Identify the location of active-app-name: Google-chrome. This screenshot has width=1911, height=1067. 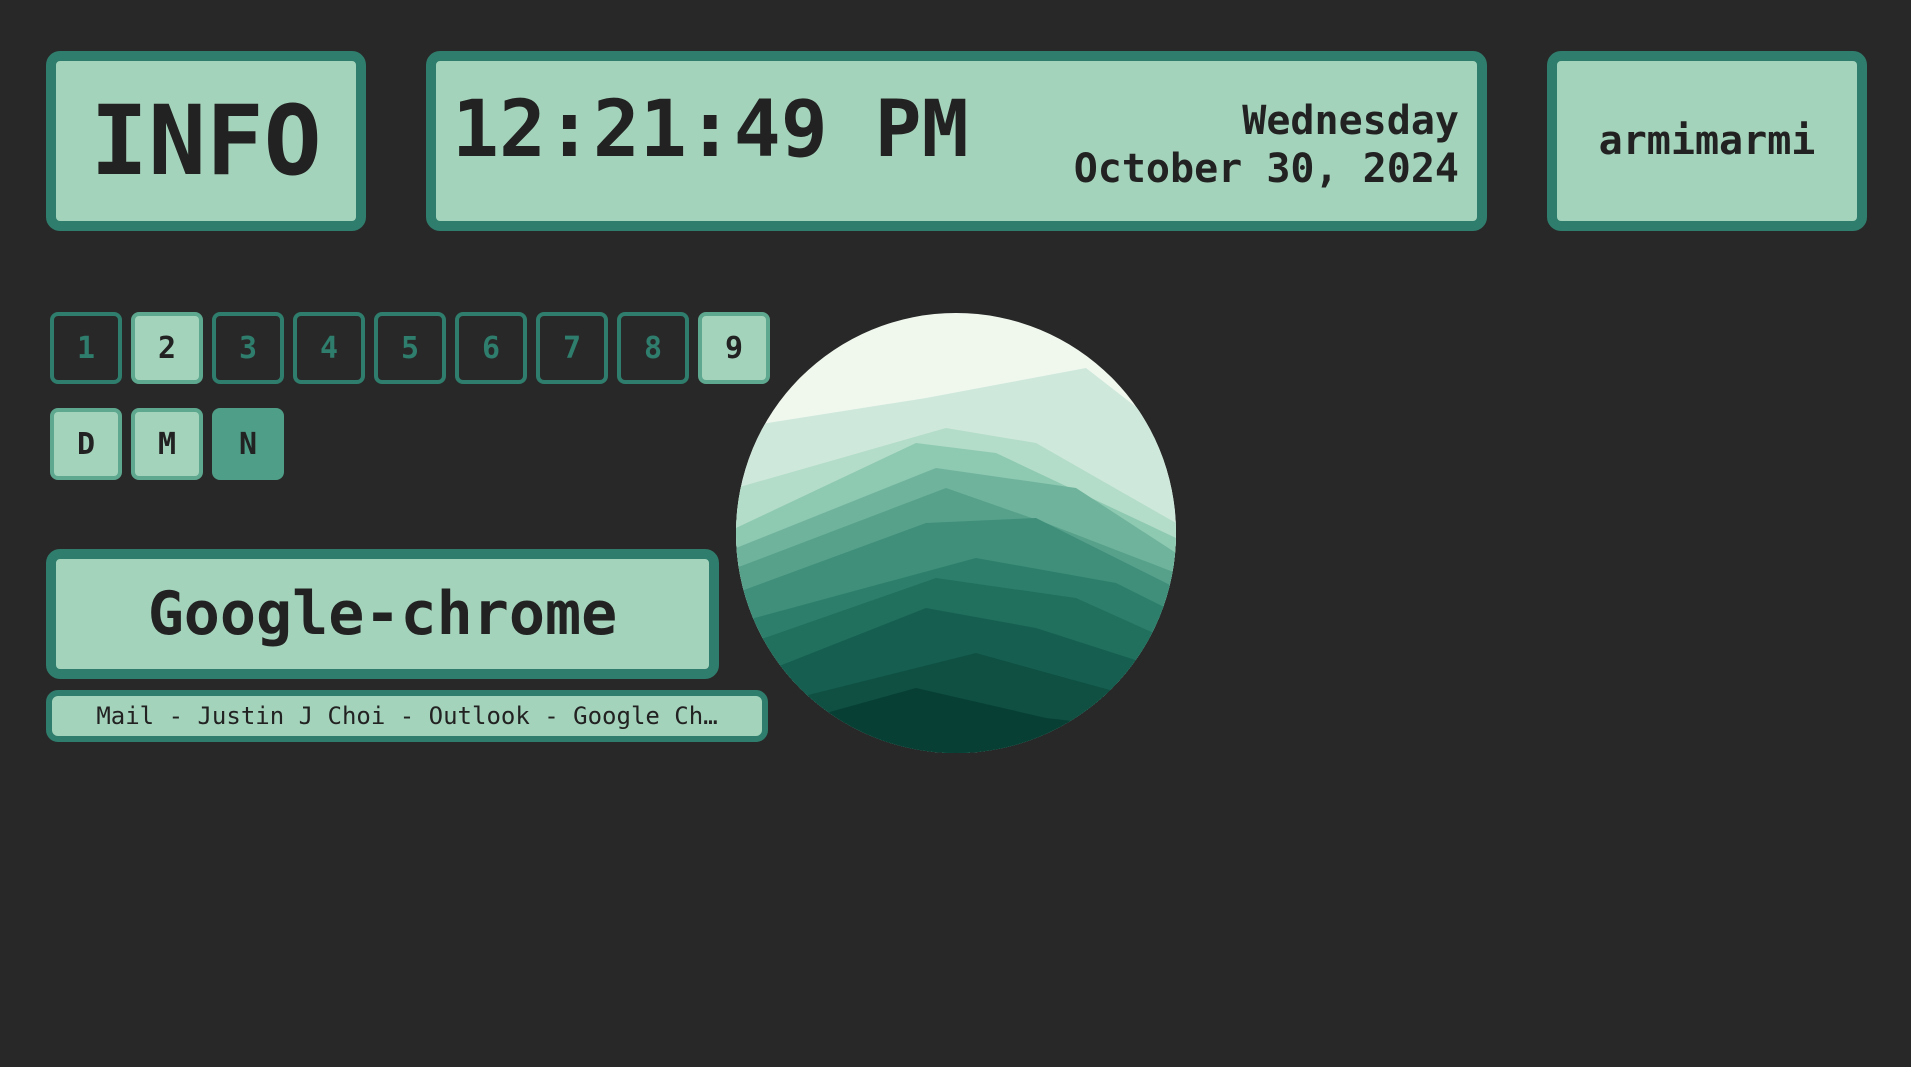
(382, 614).